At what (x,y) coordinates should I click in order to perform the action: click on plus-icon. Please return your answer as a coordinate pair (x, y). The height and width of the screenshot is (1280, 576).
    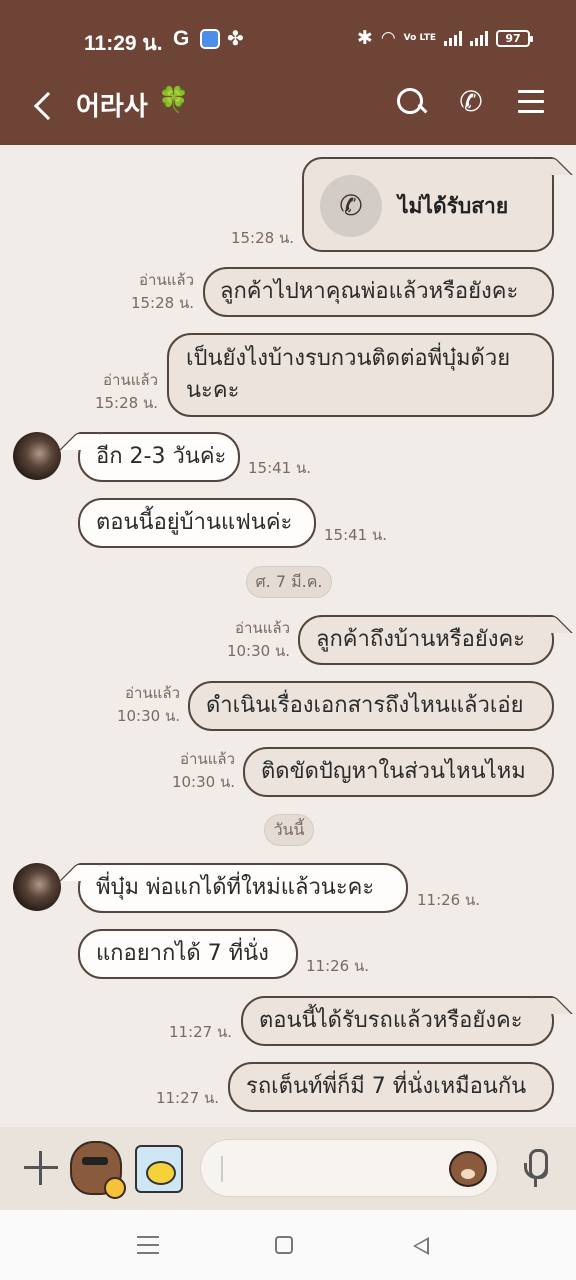
    Looking at the image, I should click on (41, 1168).